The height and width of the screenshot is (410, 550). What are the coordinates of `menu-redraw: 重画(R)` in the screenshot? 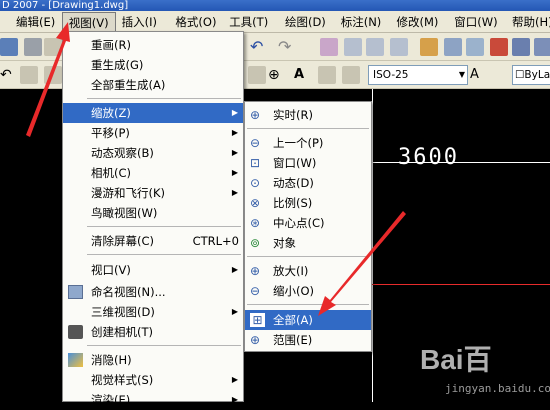 It's located at (153, 45).